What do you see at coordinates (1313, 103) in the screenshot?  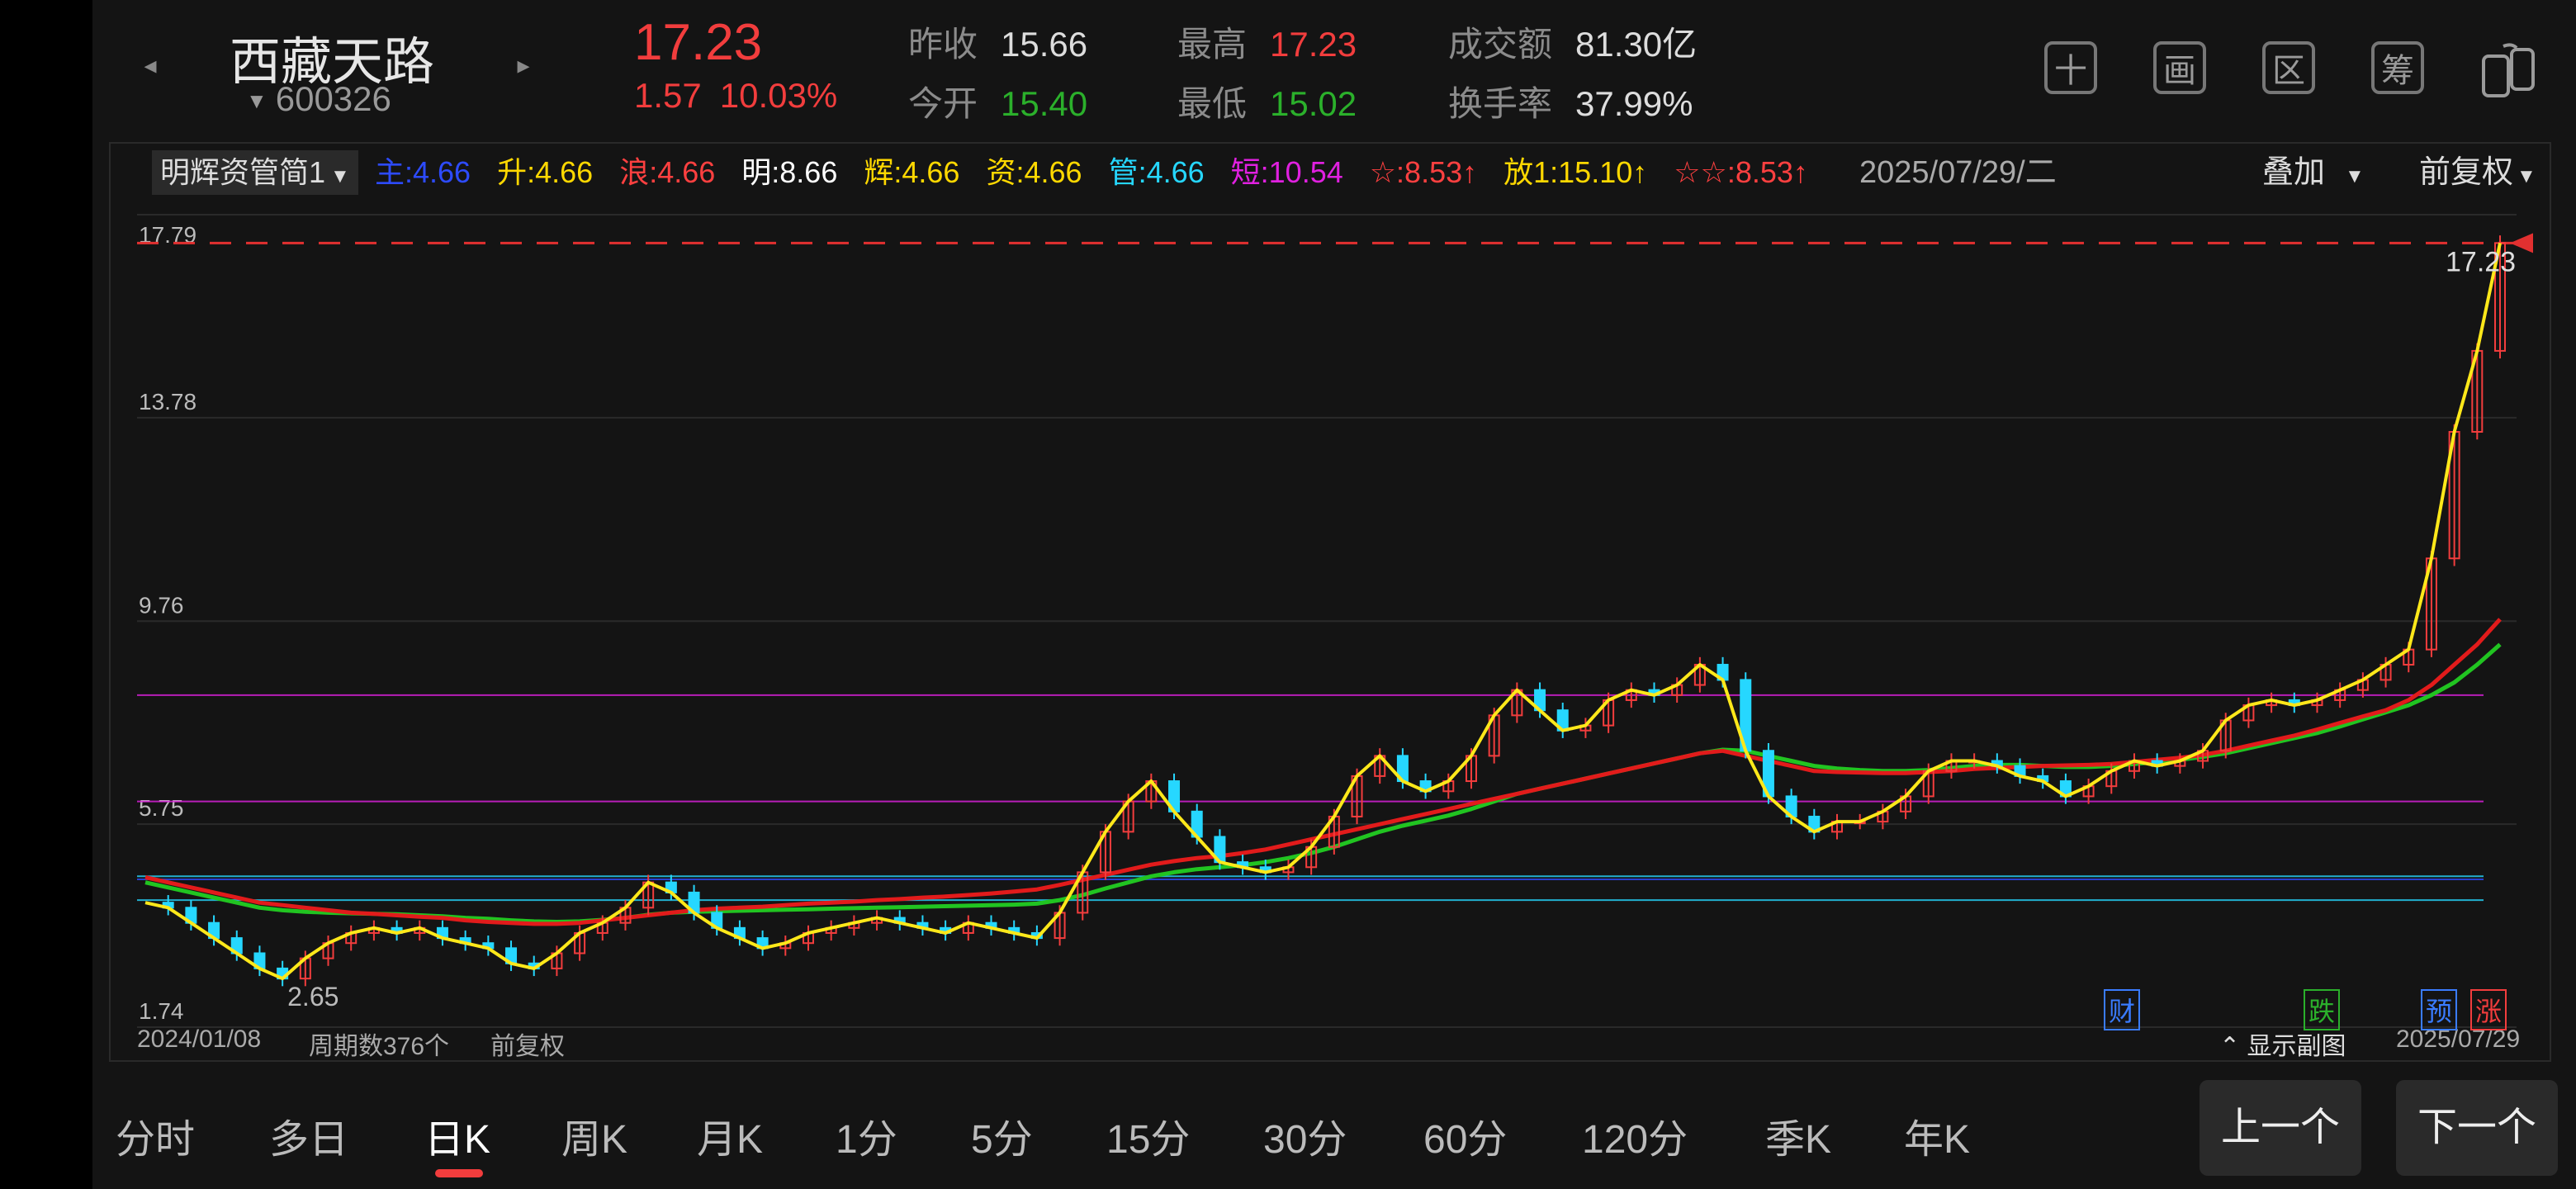 I see `quote-value: 15.02` at bounding box center [1313, 103].